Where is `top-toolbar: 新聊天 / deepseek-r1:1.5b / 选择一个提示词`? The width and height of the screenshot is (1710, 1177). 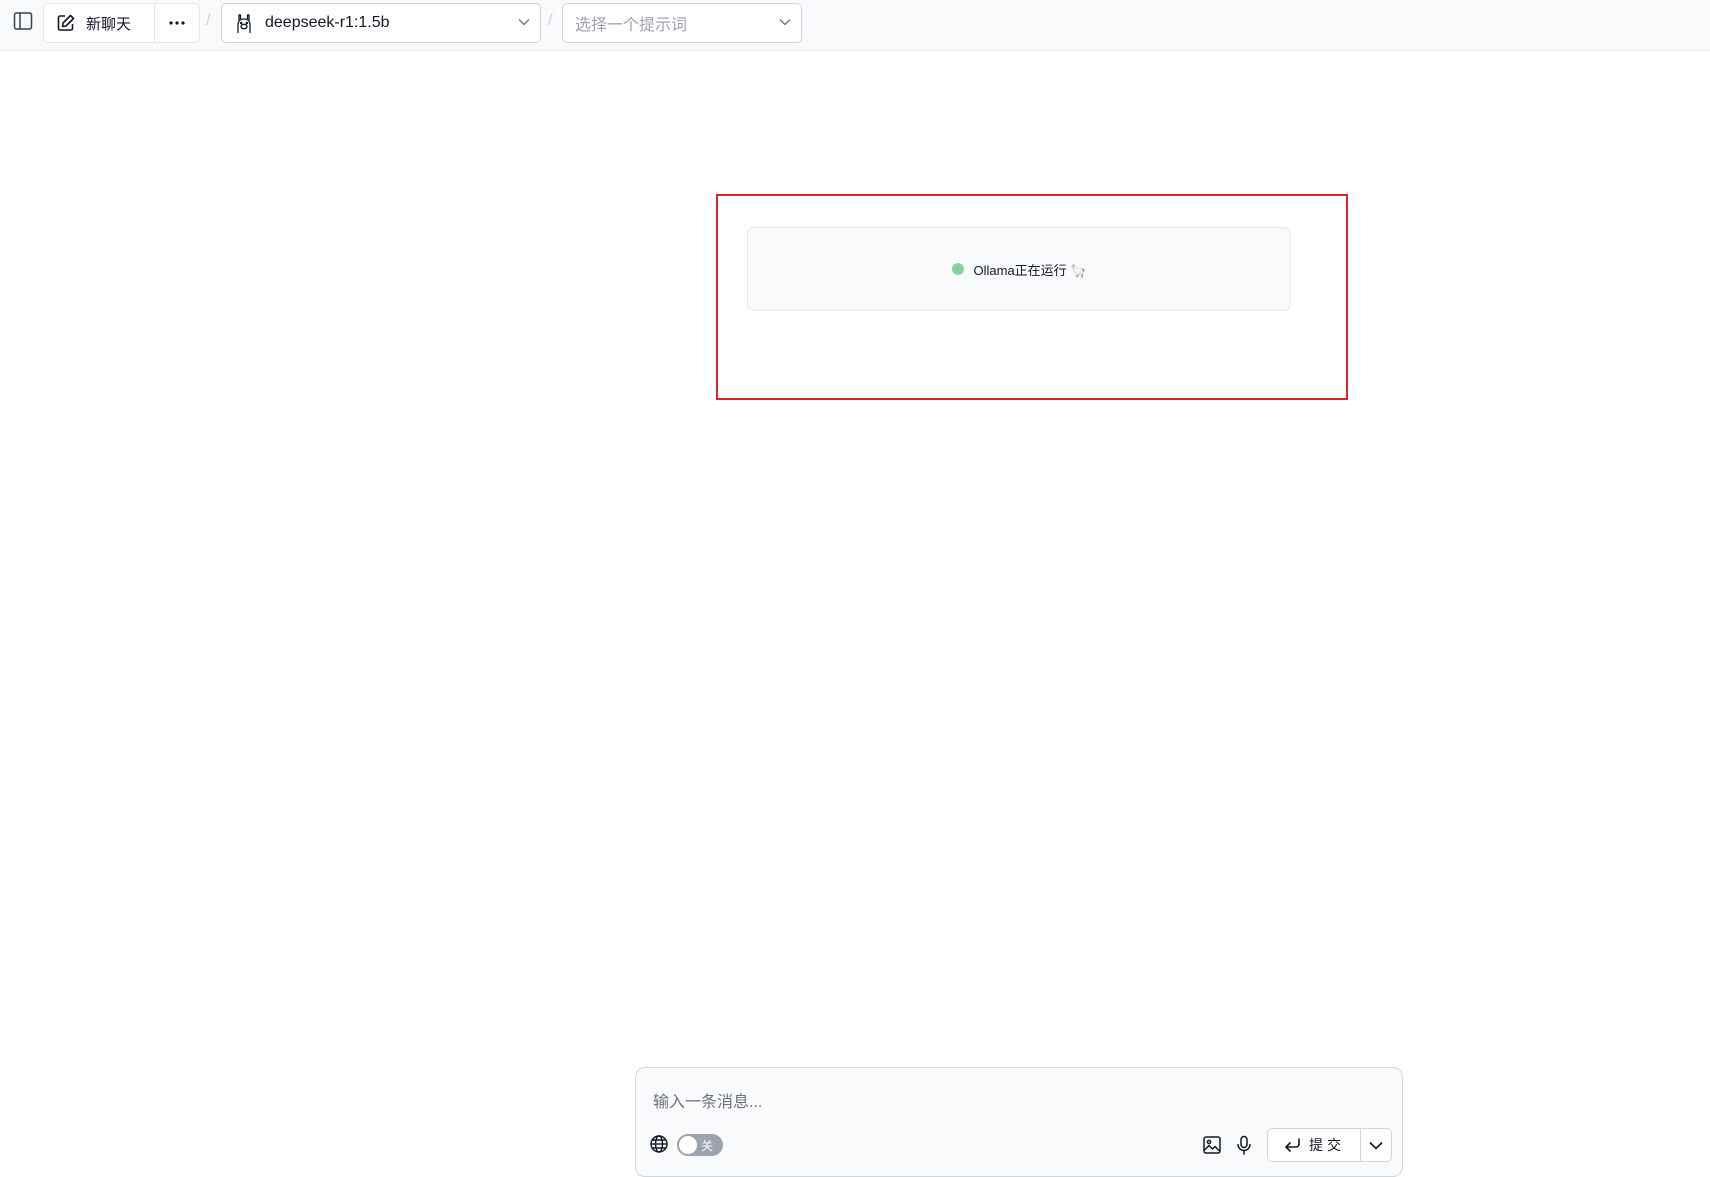 top-toolbar: 新聊天 / deepseek-r1:1.5b / 选择一个提示词 is located at coordinates (855, 25).